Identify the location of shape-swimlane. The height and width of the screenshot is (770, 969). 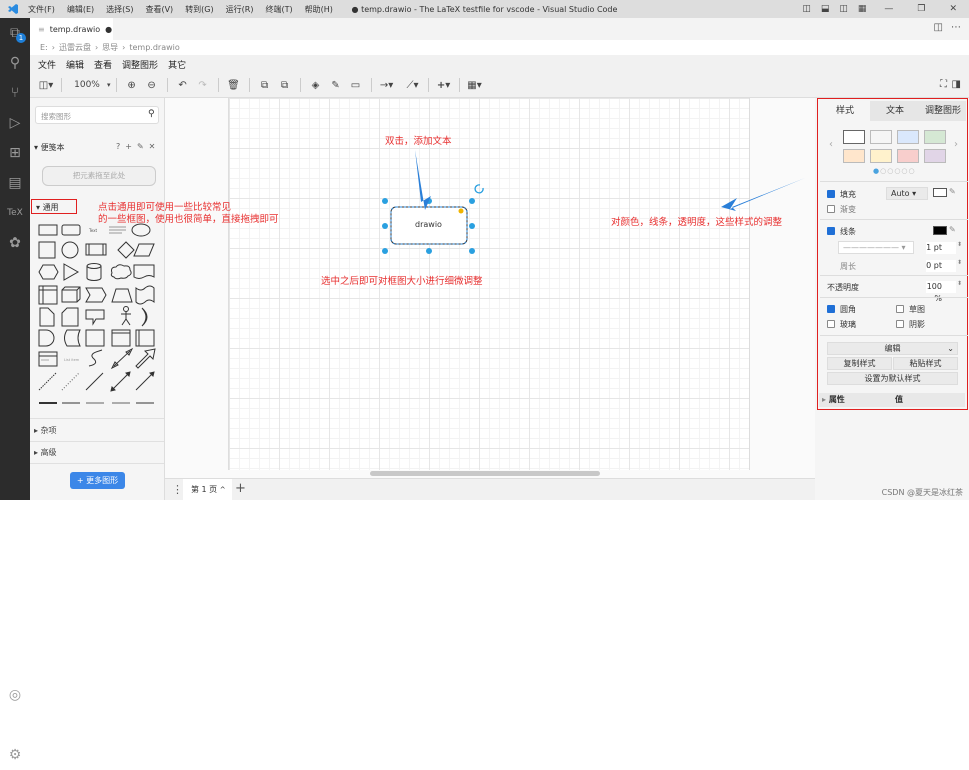
(121, 338).